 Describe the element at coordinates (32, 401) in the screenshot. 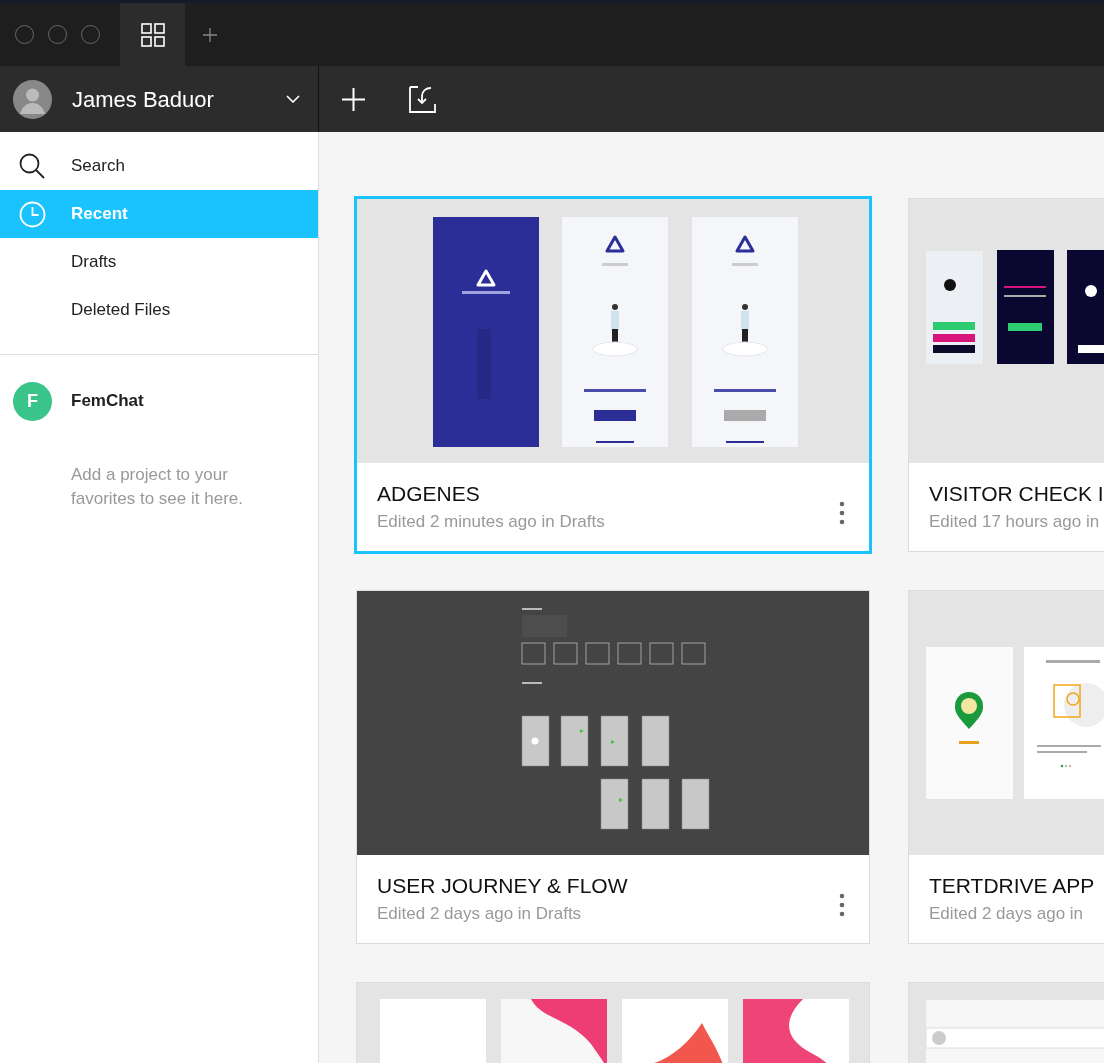

I see `project-initial-avatar: F` at that location.